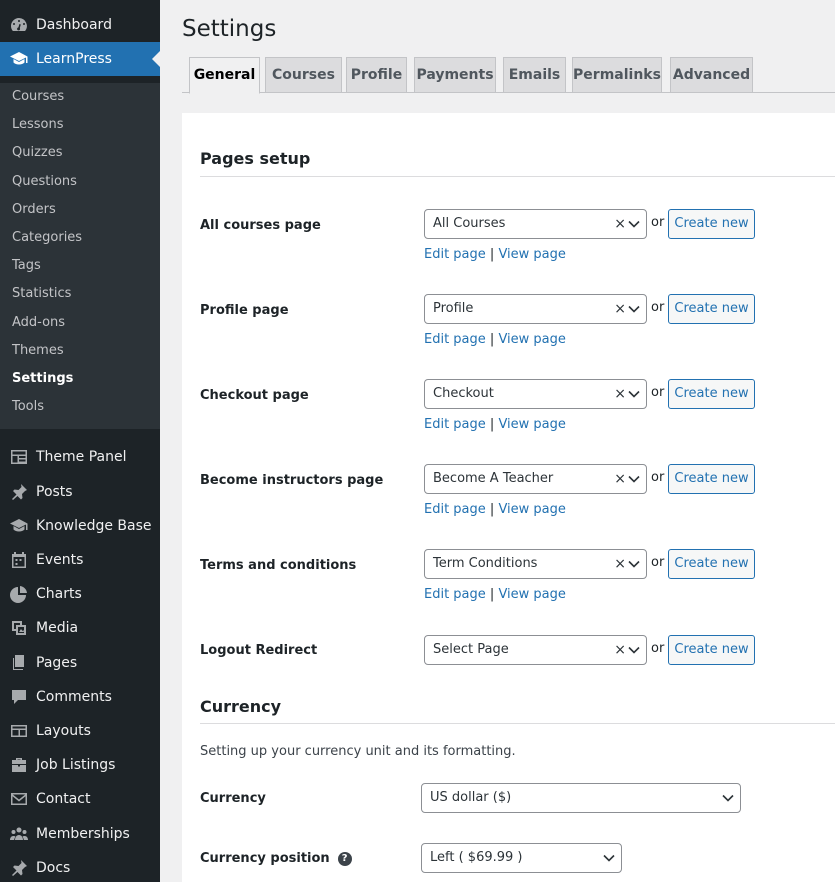  I want to click on menu-memberships: Memberships, so click(80, 834).